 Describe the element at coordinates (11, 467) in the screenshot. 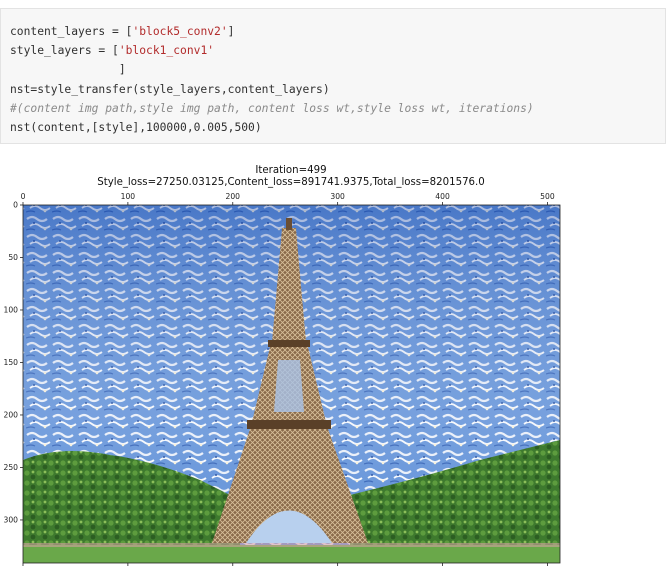

I see `y-tick-label: 250` at that location.